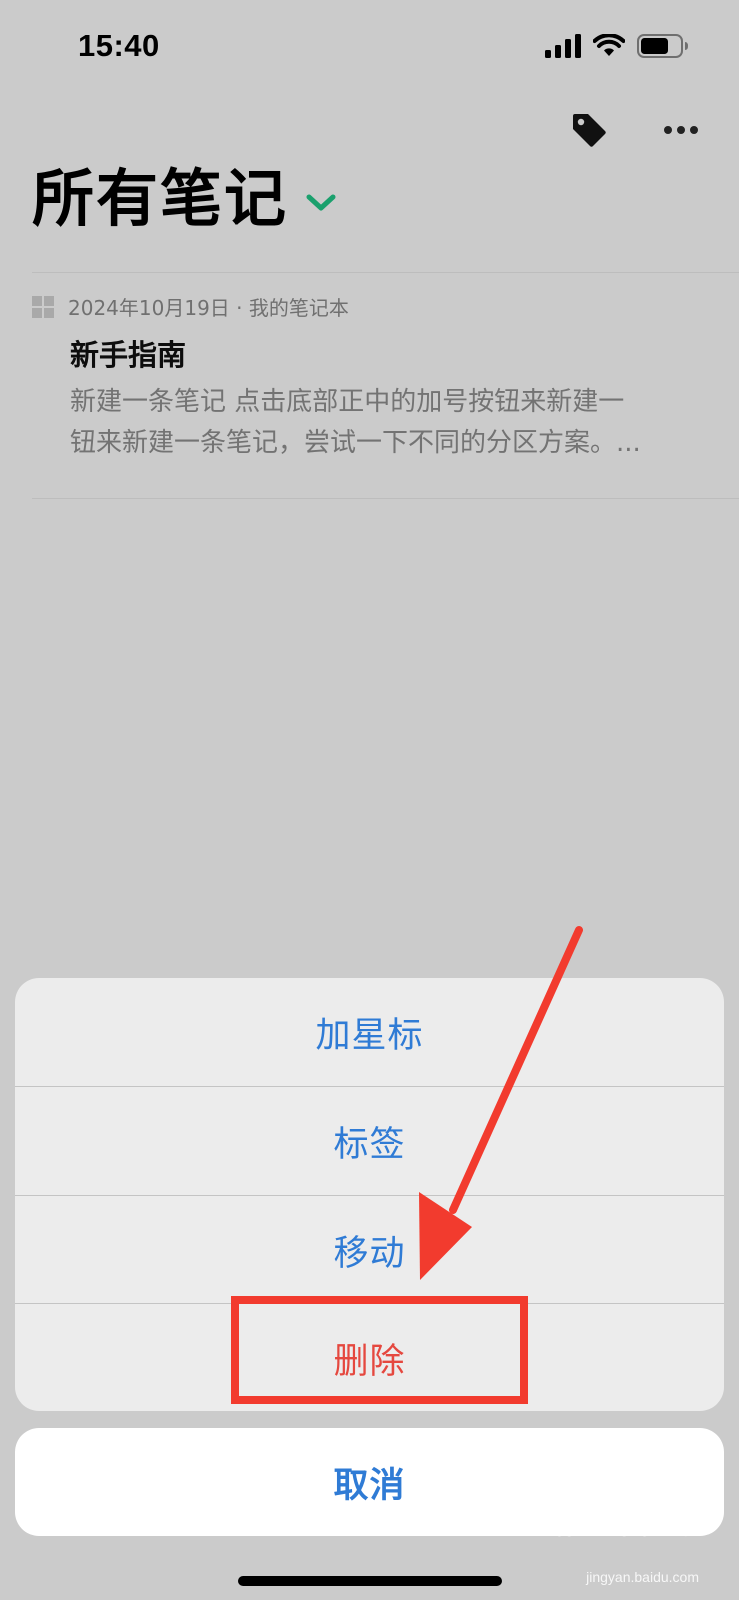 The height and width of the screenshot is (1600, 739). I want to click on watermark-logo-suffix: du, so click(636, 1524).